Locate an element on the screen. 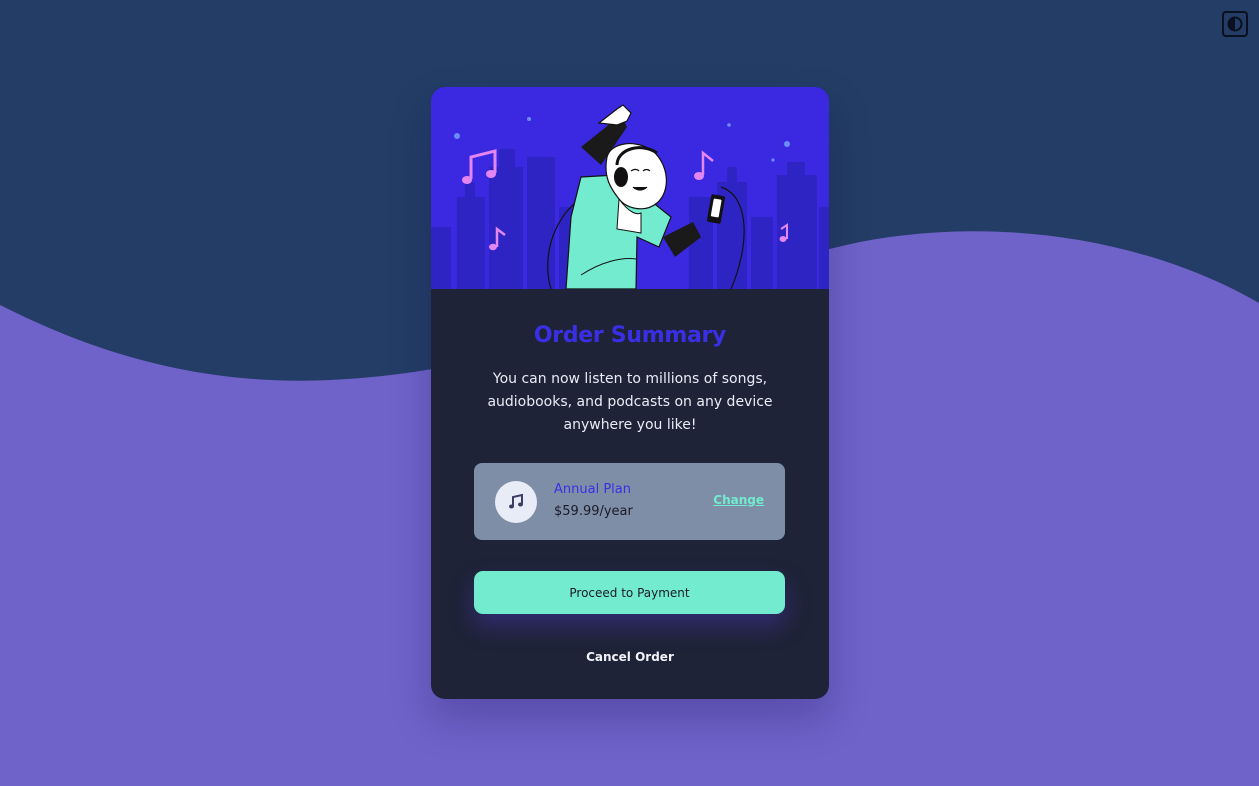 The image size is (1259, 786). plan-icon-circle is located at coordinates (516, 502).